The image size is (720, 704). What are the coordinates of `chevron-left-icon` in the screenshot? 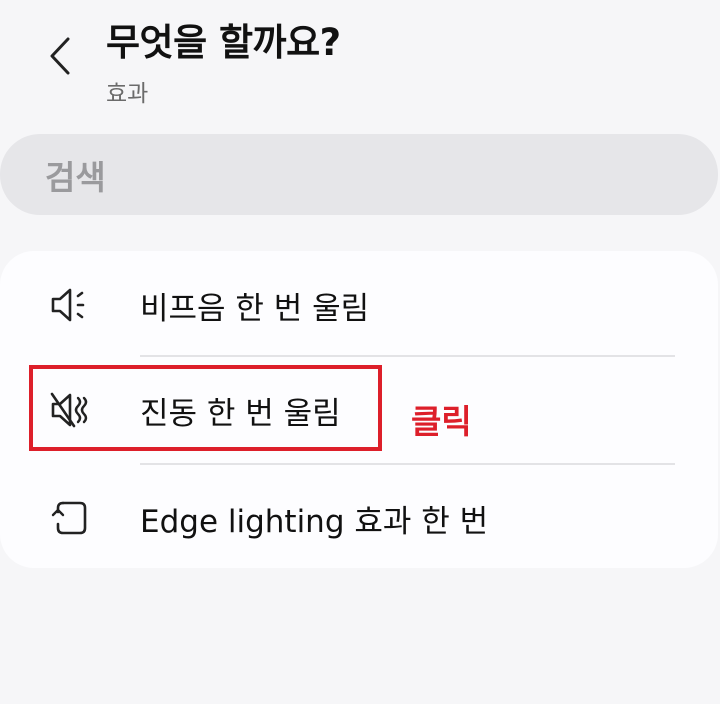 It's located at (60, 56).